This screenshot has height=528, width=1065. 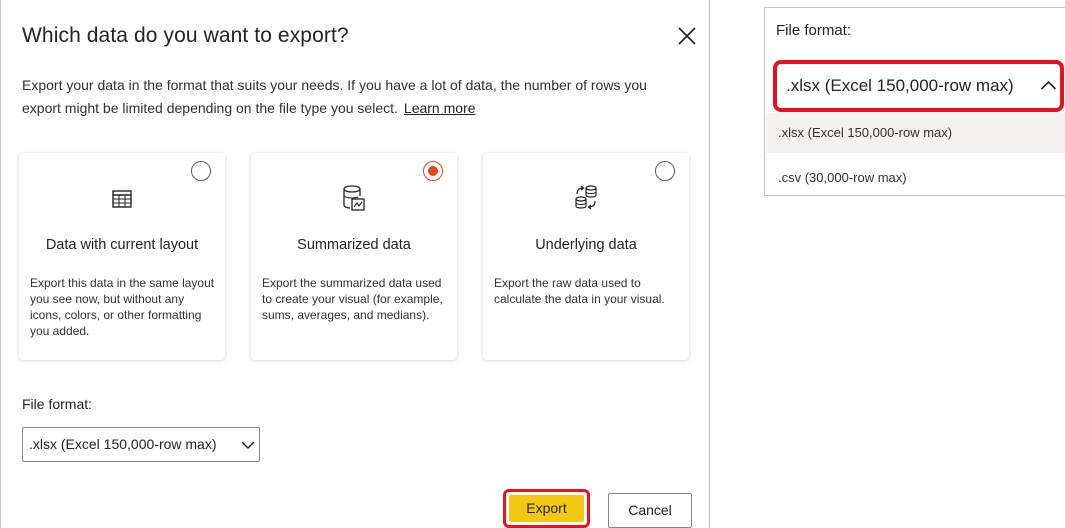 I want to click on chevron-down-icon, so click(x=248, y=445).